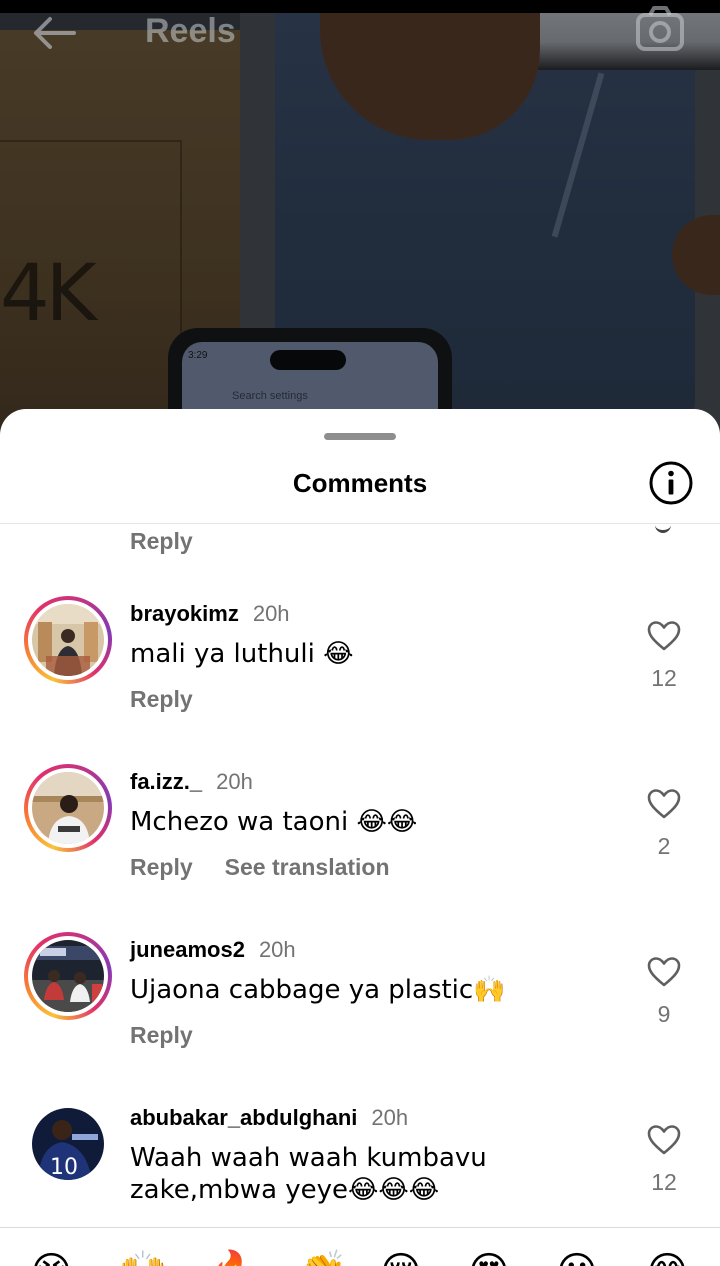 Image resolution: width=720 pixels, height=1266 pixels. I want to click on like-column: 2, so click(664, 824).